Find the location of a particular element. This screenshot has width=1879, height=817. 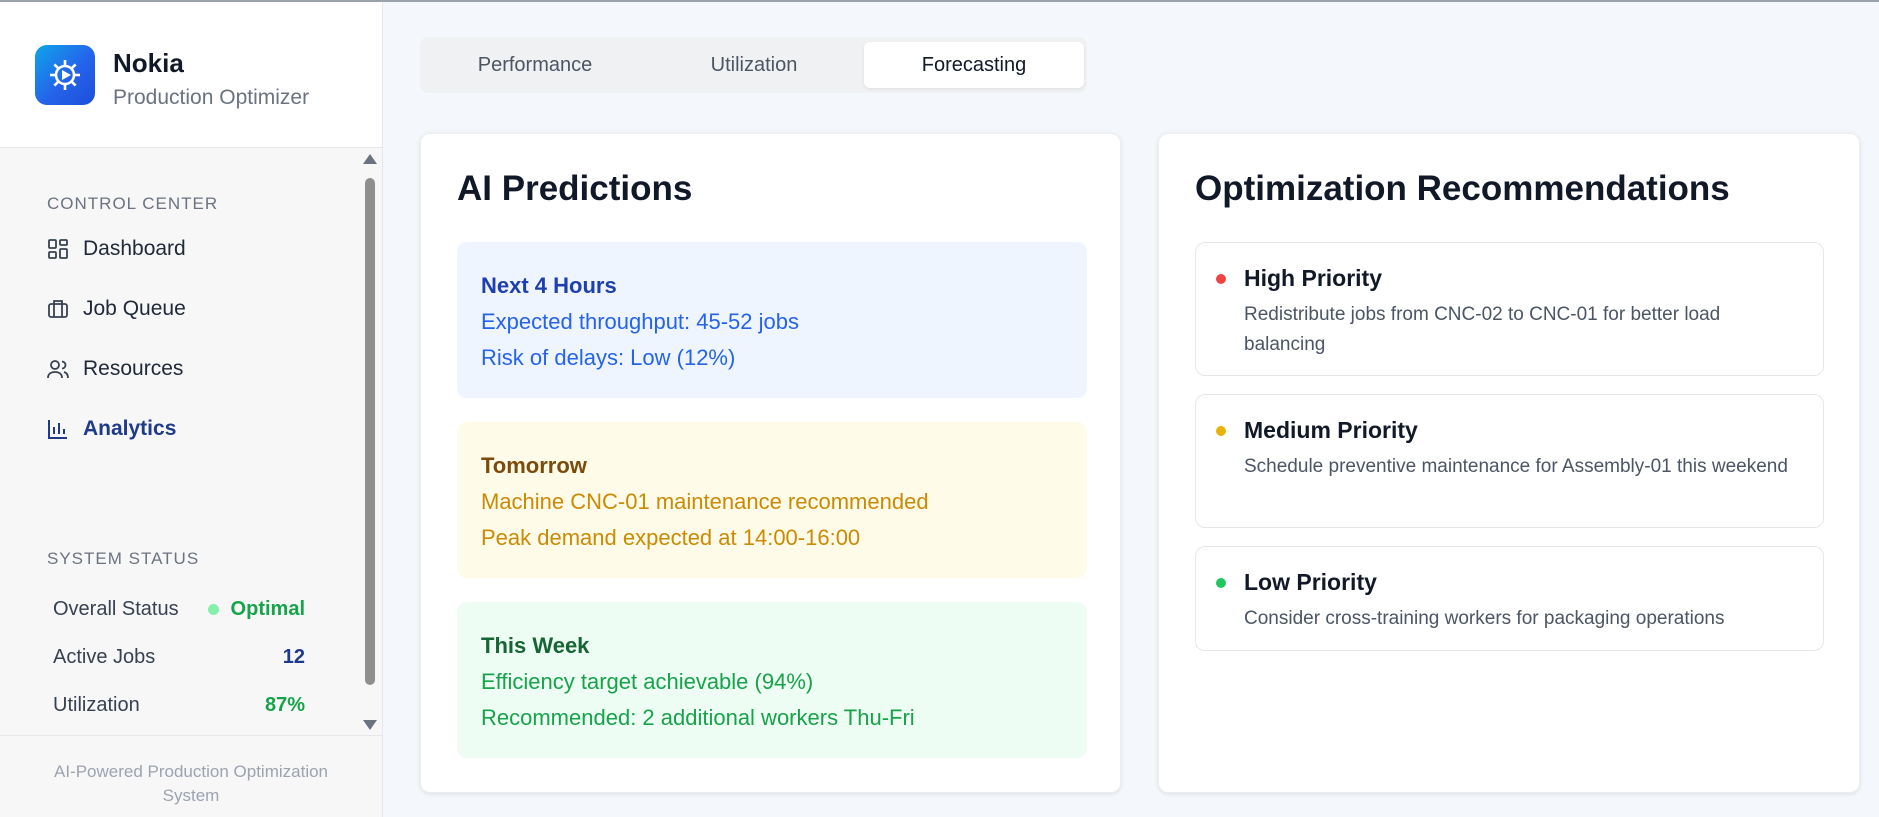

status-value: Optimal is located at coordinates (256, 609).